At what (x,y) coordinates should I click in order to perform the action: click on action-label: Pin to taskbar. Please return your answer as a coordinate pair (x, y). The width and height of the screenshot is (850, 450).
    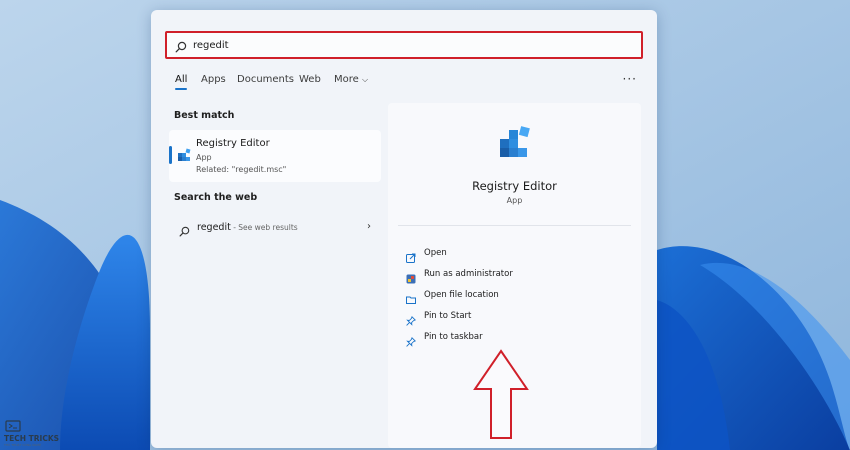
    Looking at the image, I should click on (453, 337).